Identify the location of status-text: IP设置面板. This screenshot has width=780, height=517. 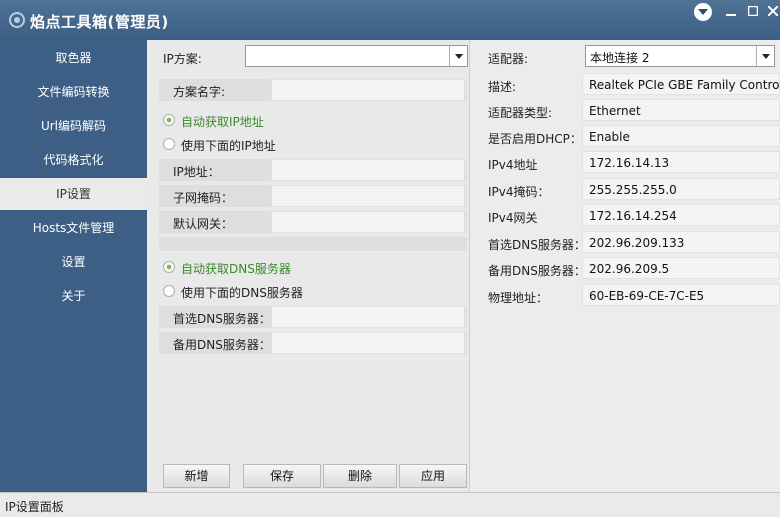
(34, 507).